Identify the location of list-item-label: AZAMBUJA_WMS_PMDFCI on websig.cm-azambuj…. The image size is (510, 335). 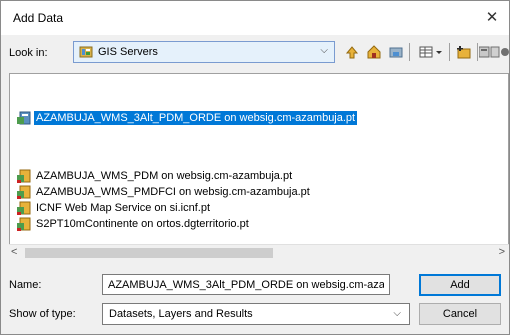
(173, 192).